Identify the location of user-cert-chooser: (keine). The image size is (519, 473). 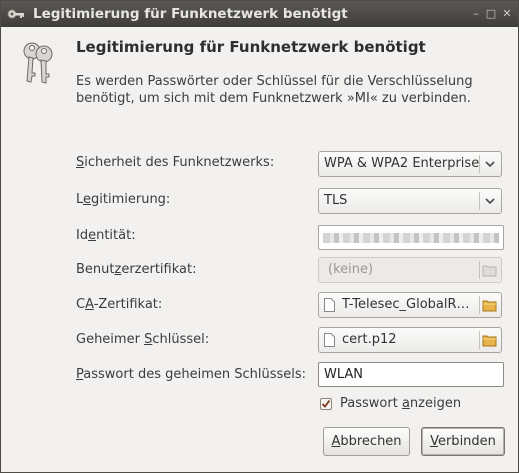
(410, 270).